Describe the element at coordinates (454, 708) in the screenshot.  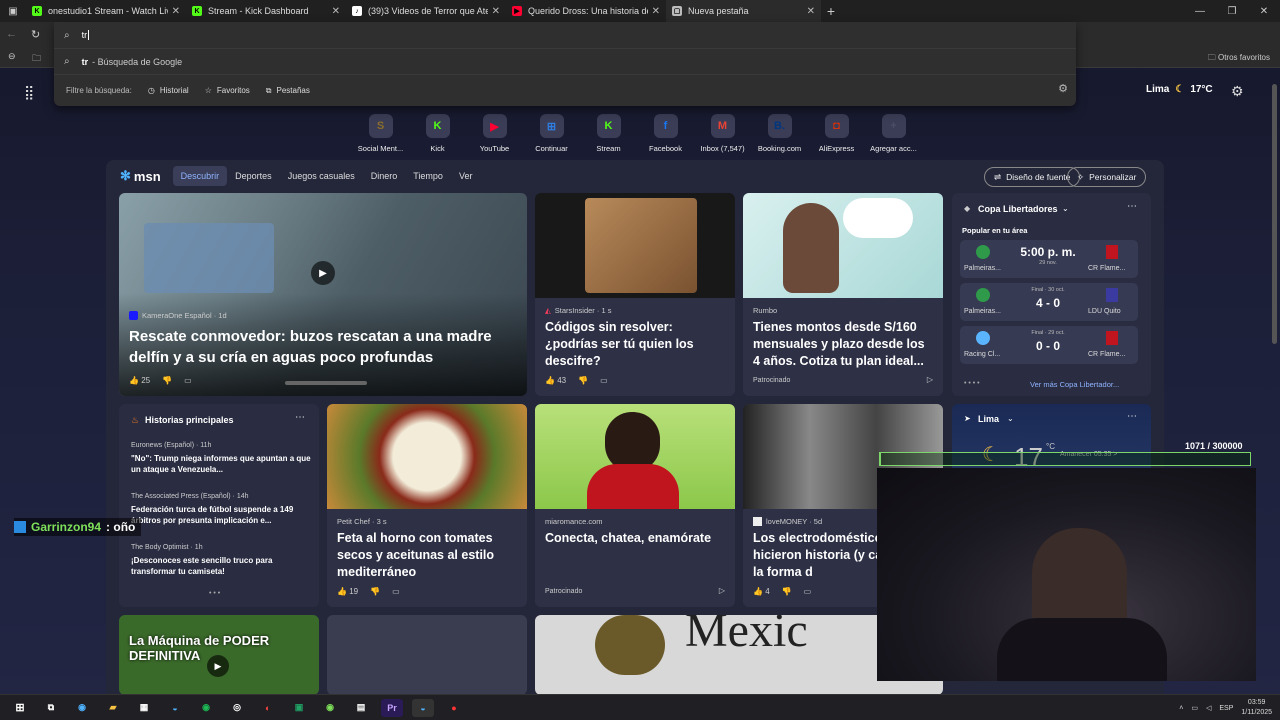
I see `app-icon: ●` at that location.